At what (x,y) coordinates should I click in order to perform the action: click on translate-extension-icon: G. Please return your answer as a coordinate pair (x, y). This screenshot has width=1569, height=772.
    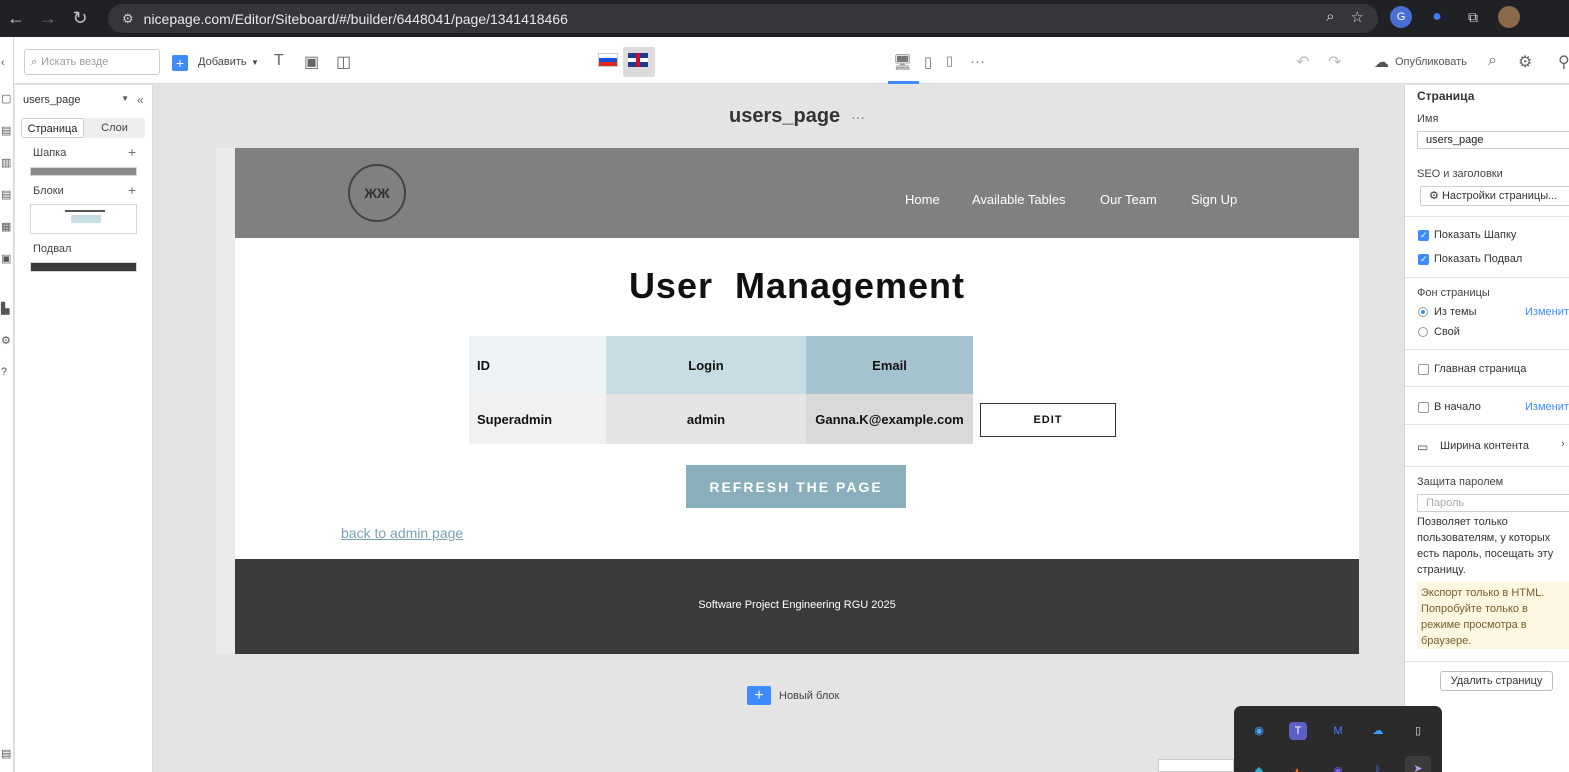
    Looking at the image, I should click on (1401, 17).